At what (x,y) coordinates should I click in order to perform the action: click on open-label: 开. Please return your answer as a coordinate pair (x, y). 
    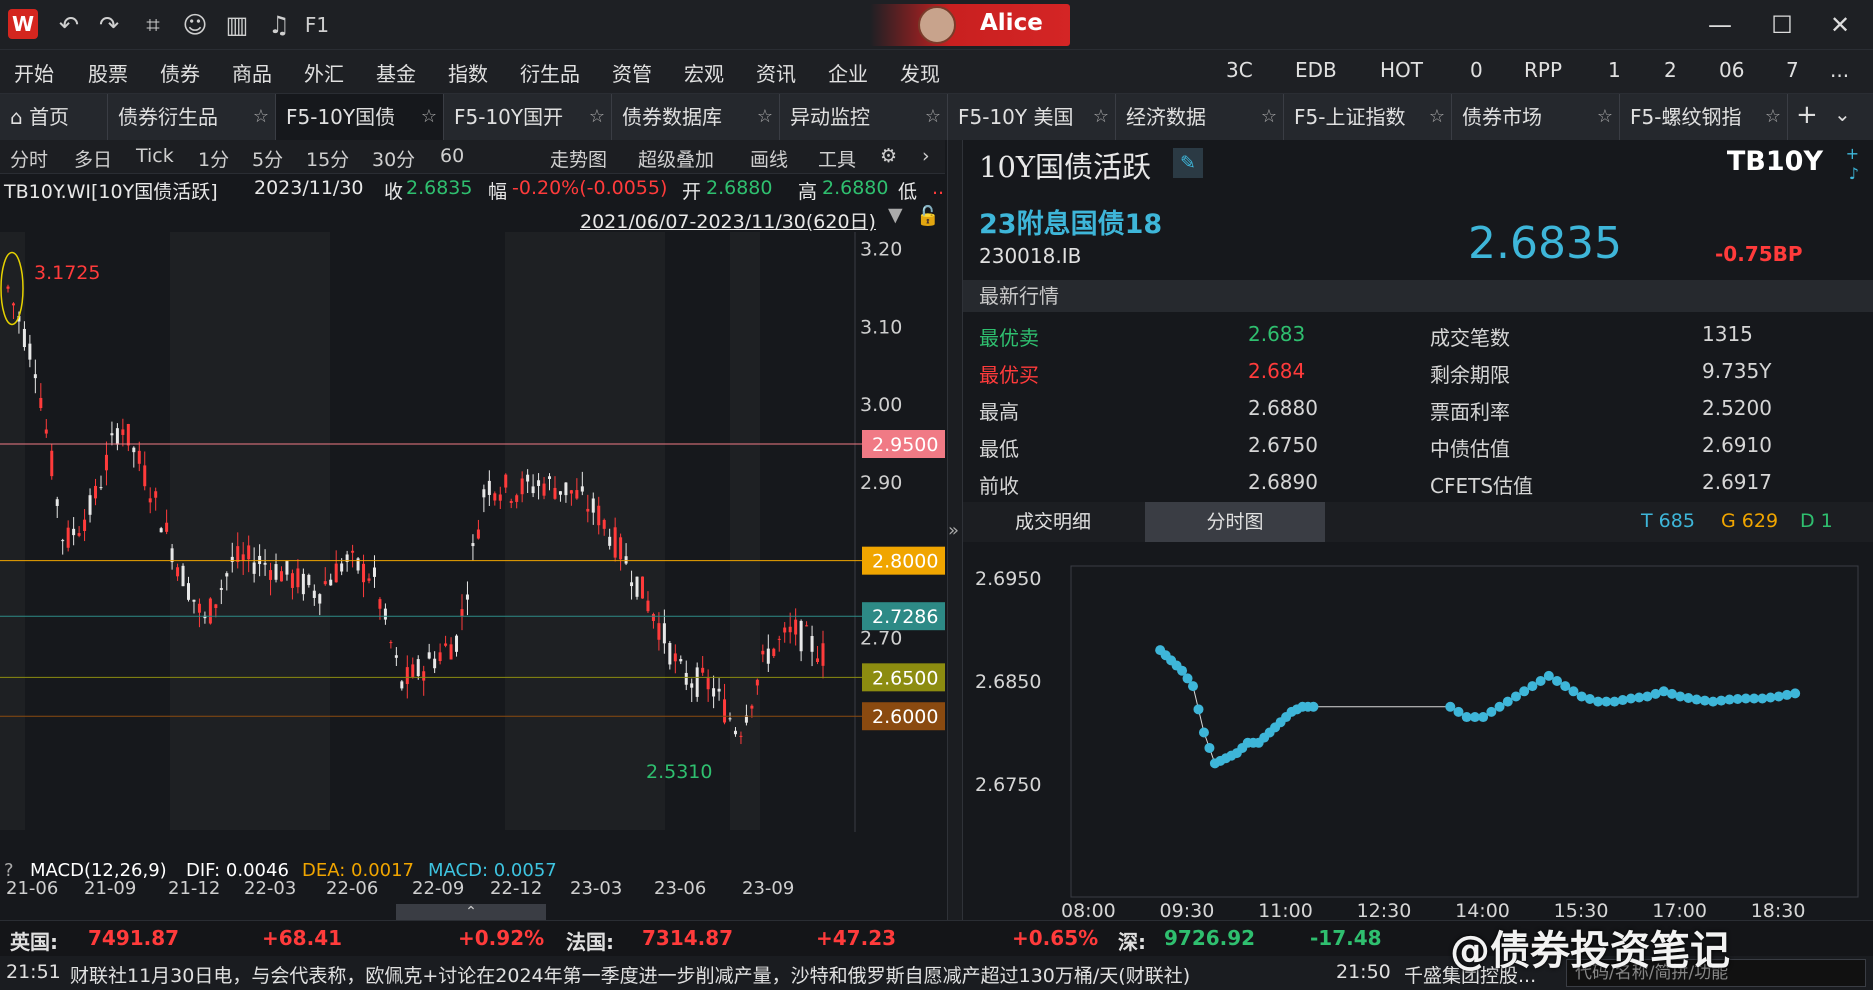
    Looking at the image, I should click on (692, 192).